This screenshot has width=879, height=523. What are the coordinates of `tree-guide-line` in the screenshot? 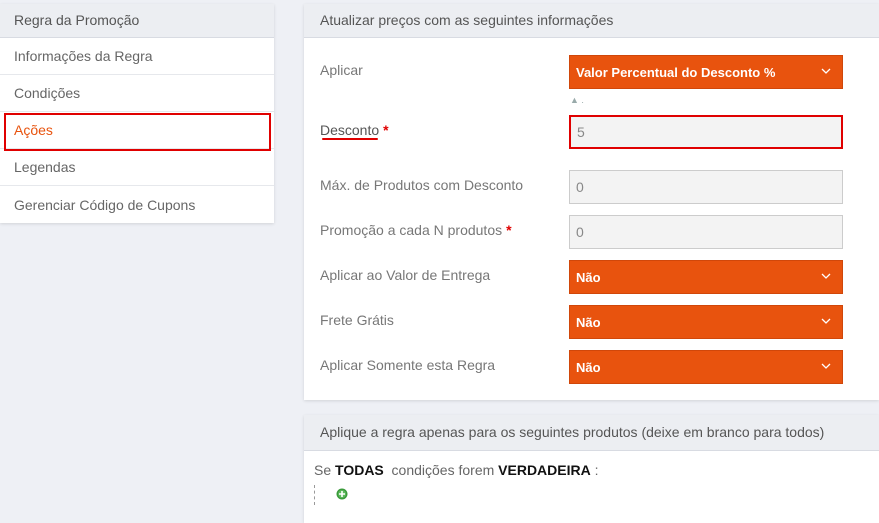 It's located at (314, 495).